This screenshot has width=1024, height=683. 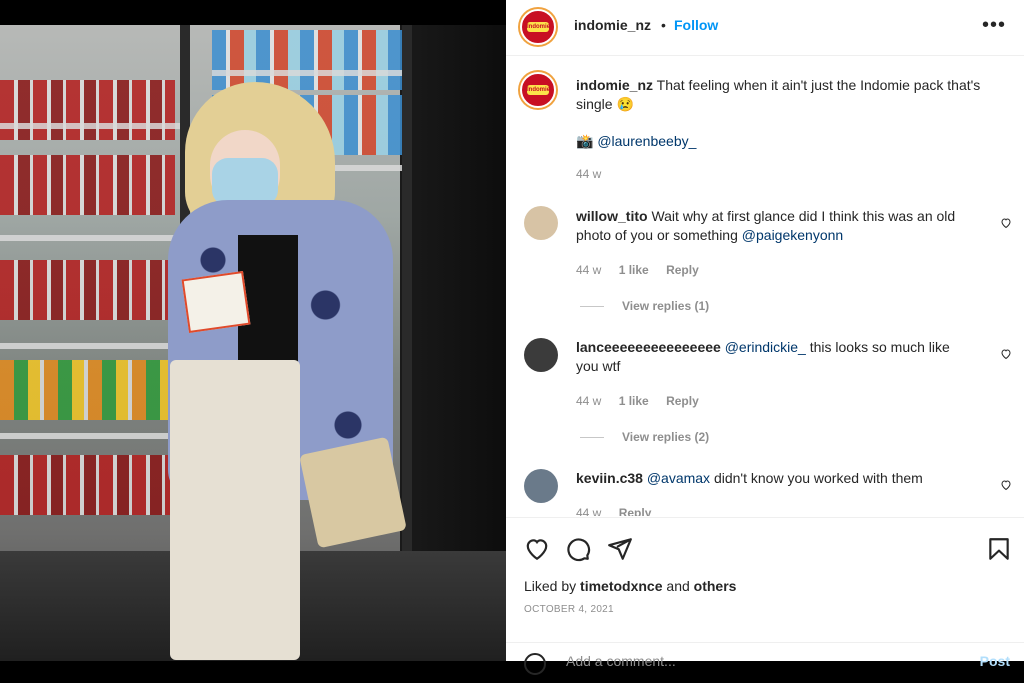 What do you see at coordinates (994, 25) in the screenshot?
I see `more-icon: •••` at bounding box center [994, 25].